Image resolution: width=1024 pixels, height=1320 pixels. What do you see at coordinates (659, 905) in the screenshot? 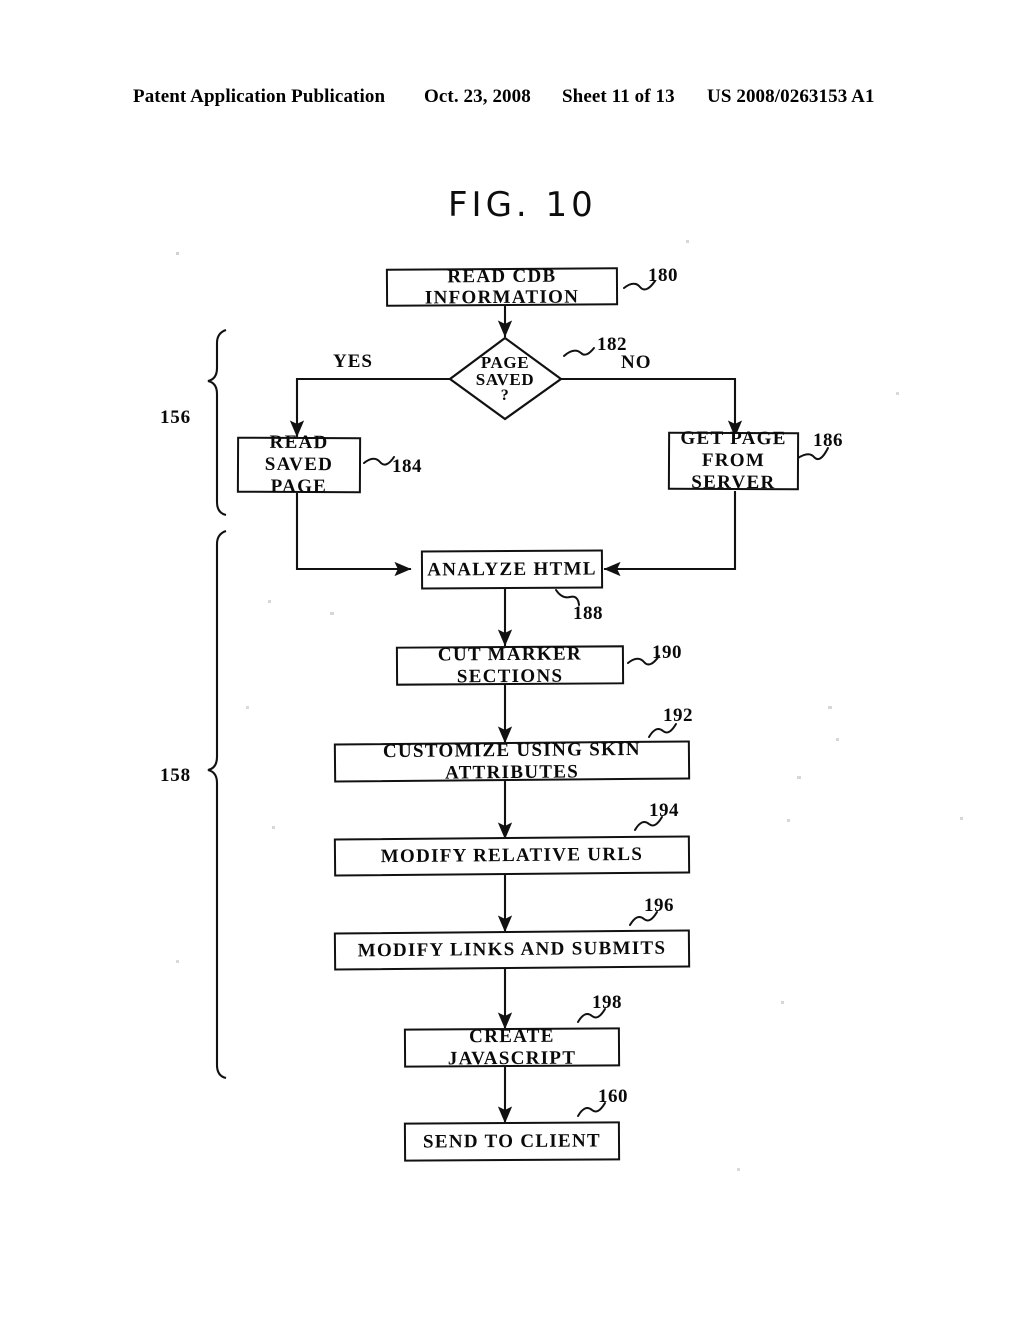
I see `ref-196: 196` at bounding box center [659, 905].